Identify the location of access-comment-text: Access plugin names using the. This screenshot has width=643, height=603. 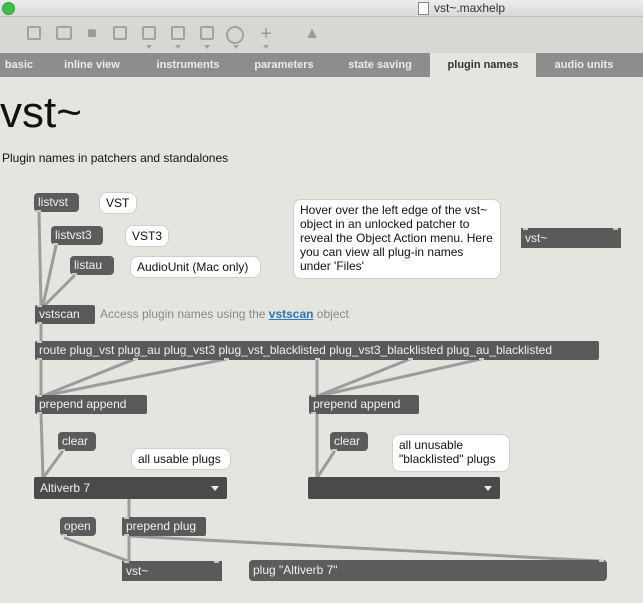
(184, 314).